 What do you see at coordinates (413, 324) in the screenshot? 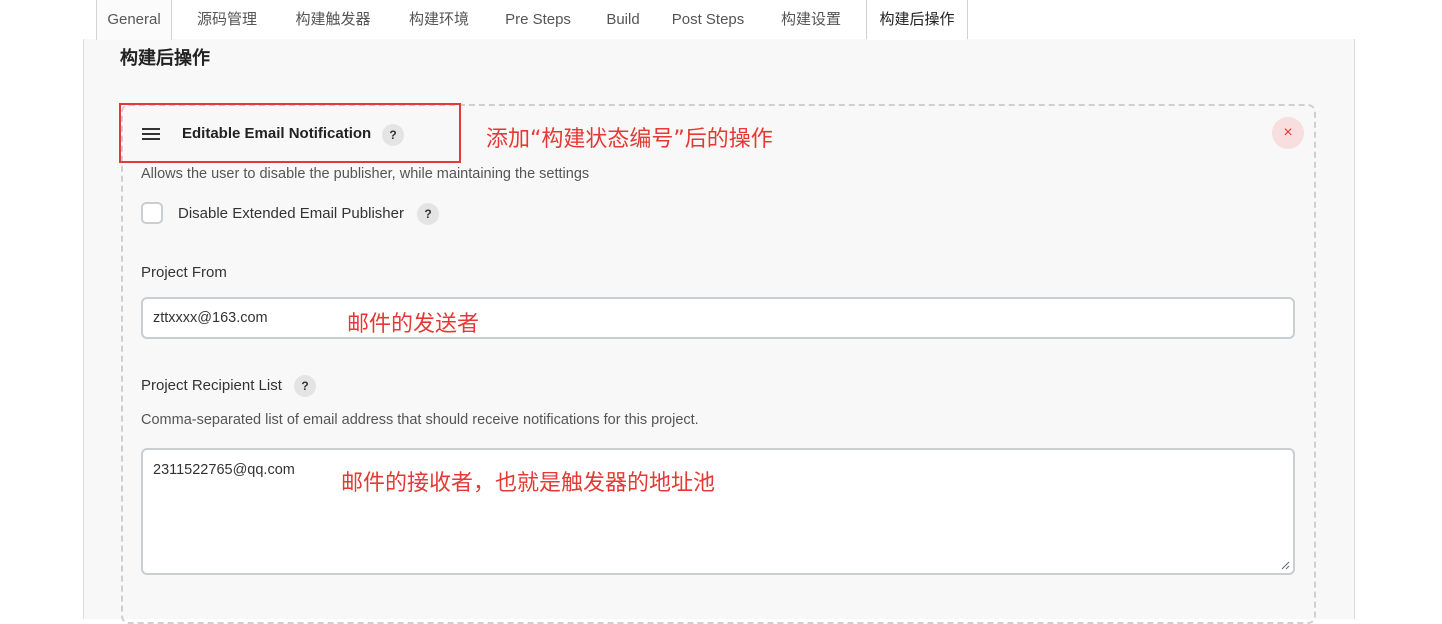
I see `annotation-sender: 邮件的发送者` at bounding box center [413, 324].